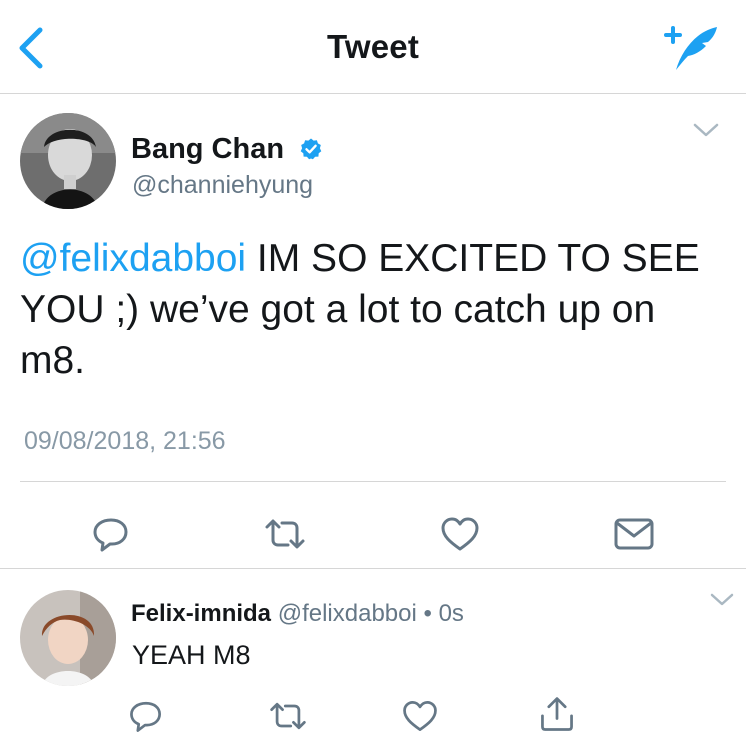 The width and height of the screenshot is (746, 756). What do you see at coordinates (133, 258) in the screenshot?
I see `mention-link: @felixdabboi` at bounding box center [133, 258].